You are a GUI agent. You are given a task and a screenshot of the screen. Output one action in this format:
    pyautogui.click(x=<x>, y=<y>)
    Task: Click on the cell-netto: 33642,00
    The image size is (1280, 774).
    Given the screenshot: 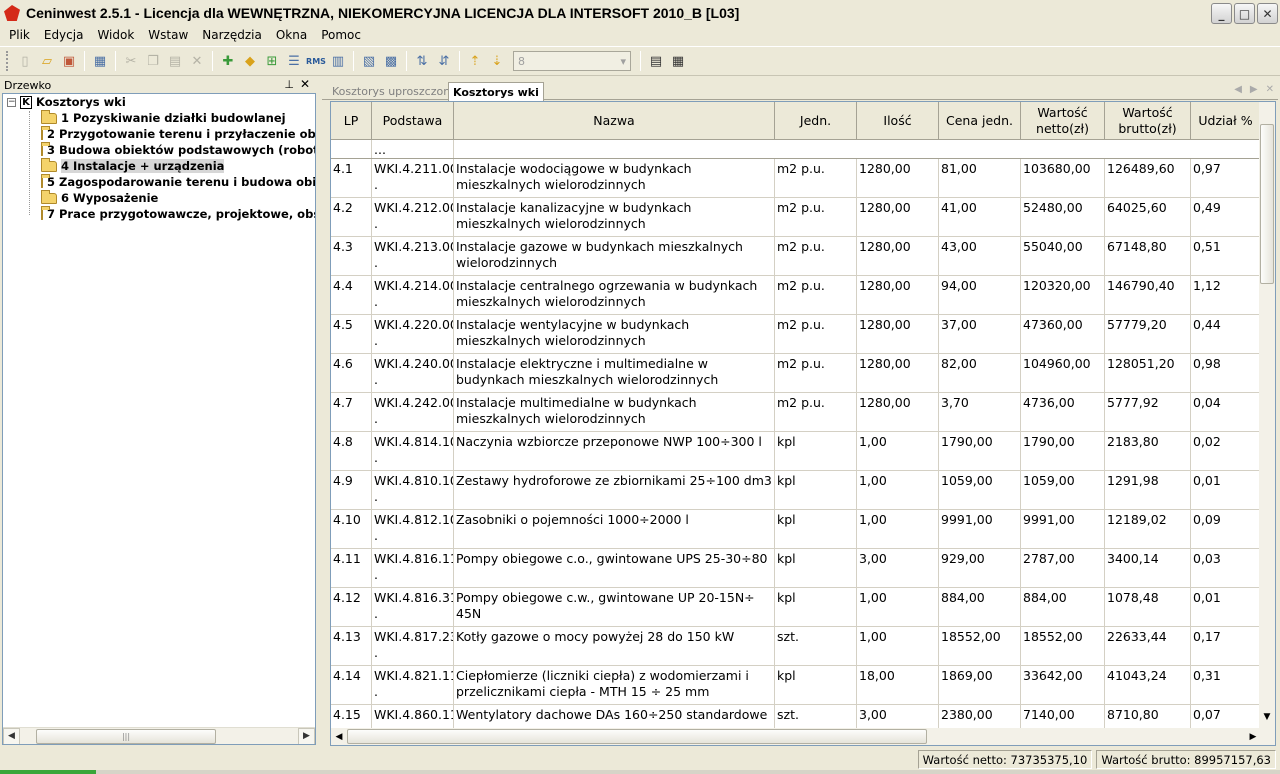 What is the action you would take?
    pyautogui.click(x=1063, y=685)
    